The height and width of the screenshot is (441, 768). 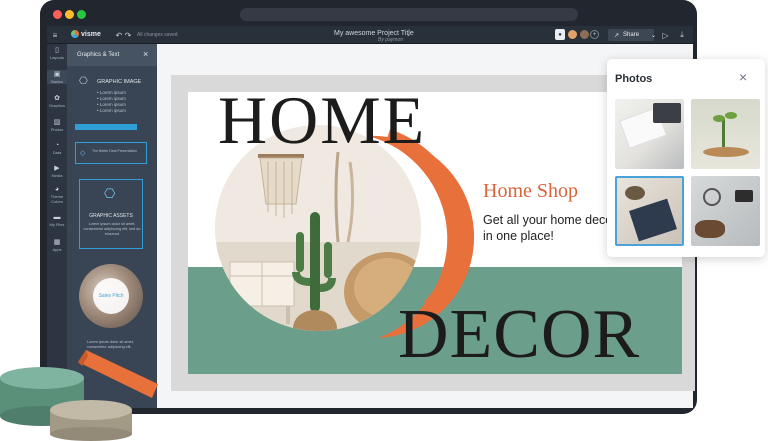 I want to click on orange-band-decoration, so click(x=118, y=374).